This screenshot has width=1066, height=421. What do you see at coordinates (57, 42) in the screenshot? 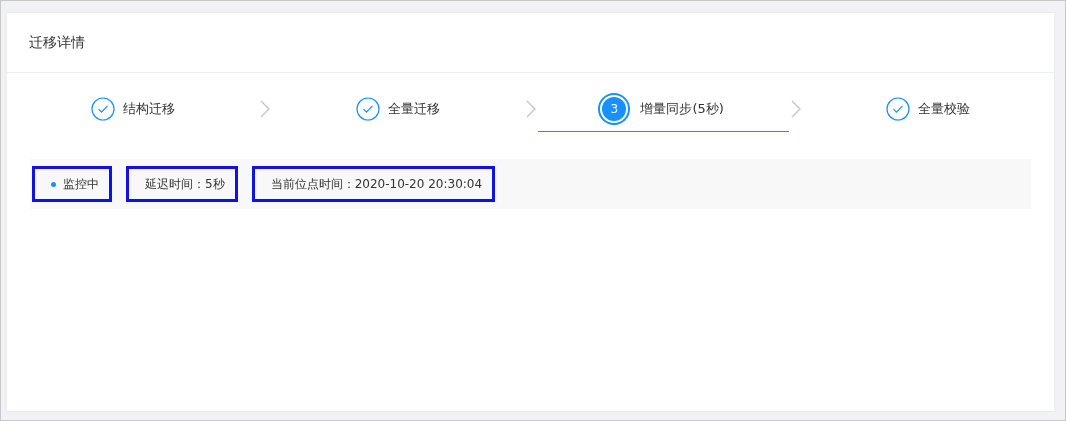
I see `card-title: 迁移详情` at bounding box center [57, 42].